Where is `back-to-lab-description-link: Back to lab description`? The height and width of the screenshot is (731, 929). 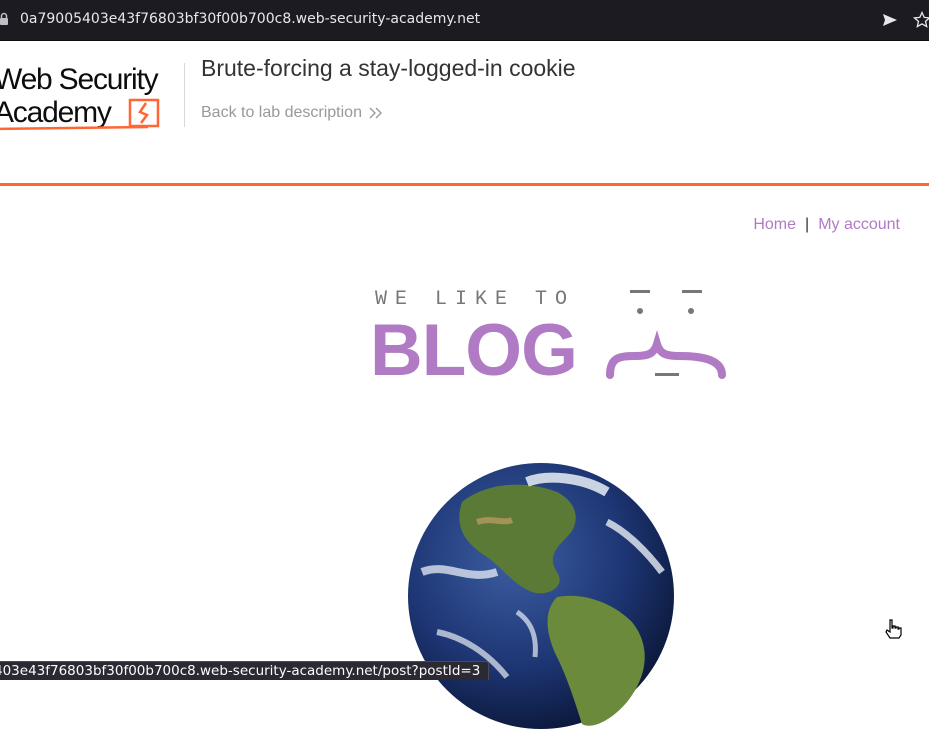 back-to-lab-description-link: Back to lab description is located at coordinates (281, 113).